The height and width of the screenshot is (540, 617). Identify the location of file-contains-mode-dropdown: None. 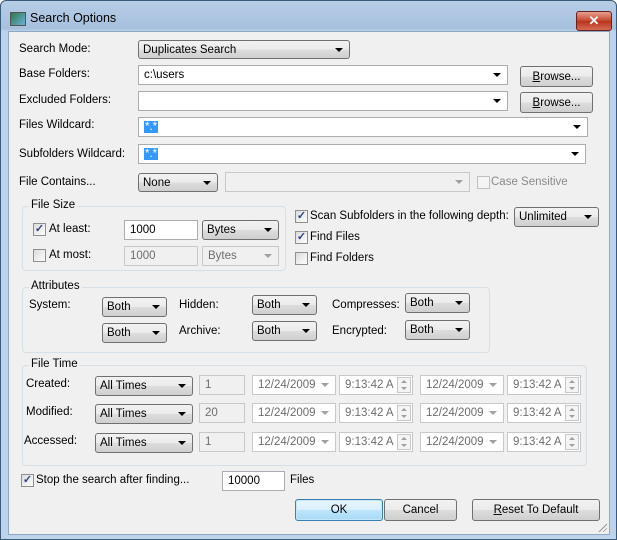
(178, 182).